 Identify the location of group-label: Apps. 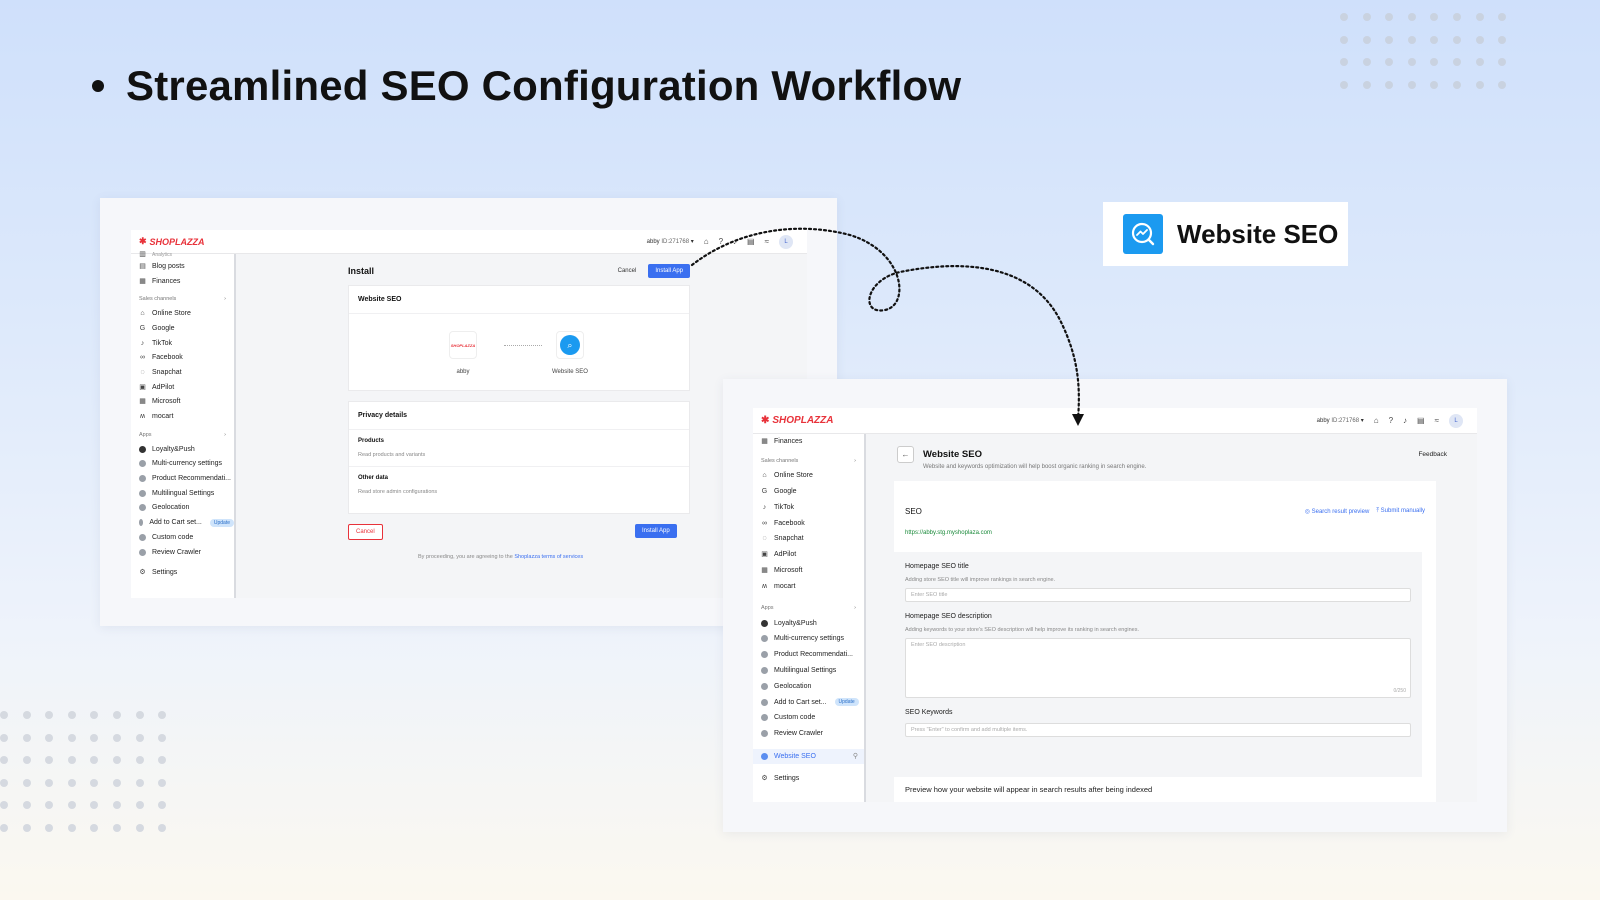
(145, 434).